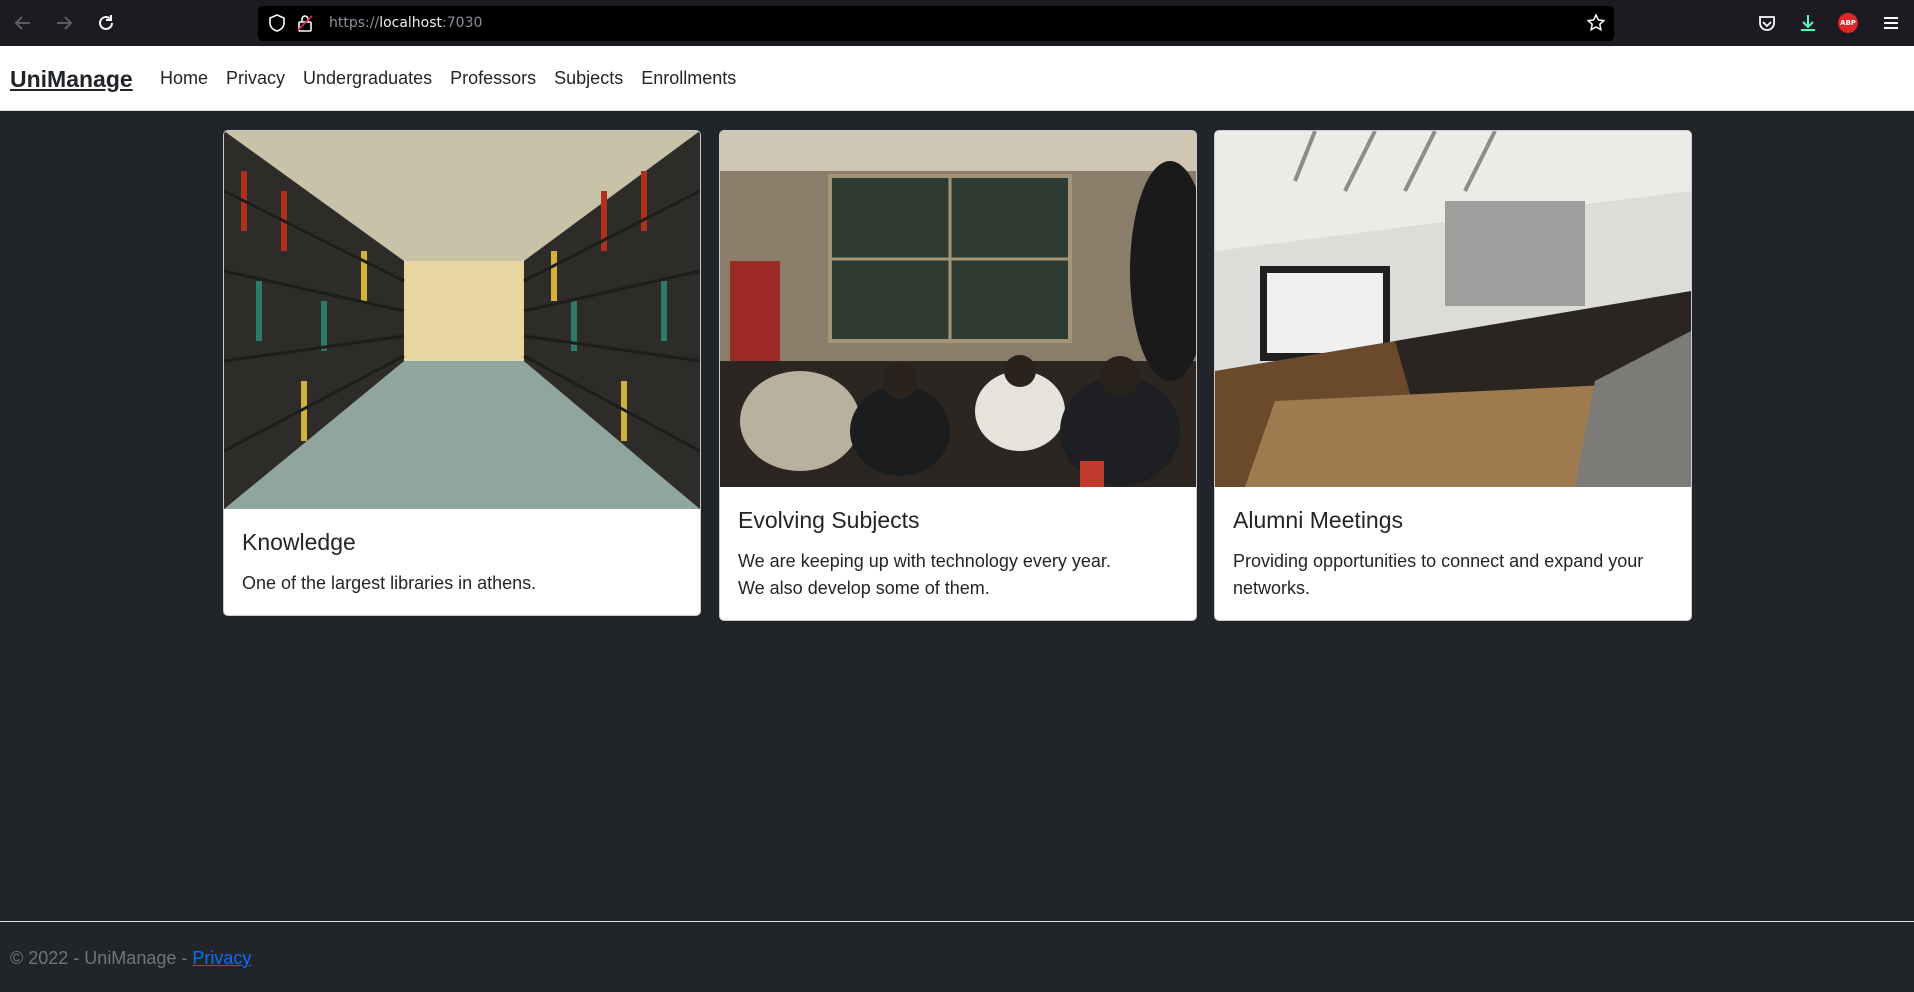  I want to click on back-icon, so click(23, 23).